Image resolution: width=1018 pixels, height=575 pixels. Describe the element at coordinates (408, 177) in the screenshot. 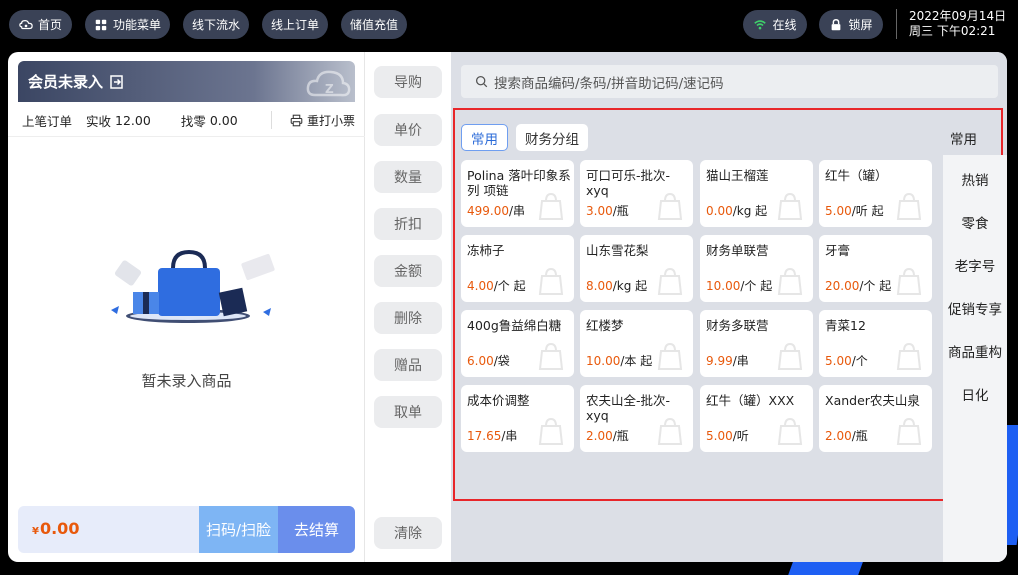

I see `action-button-quantity: 数量` at that location.